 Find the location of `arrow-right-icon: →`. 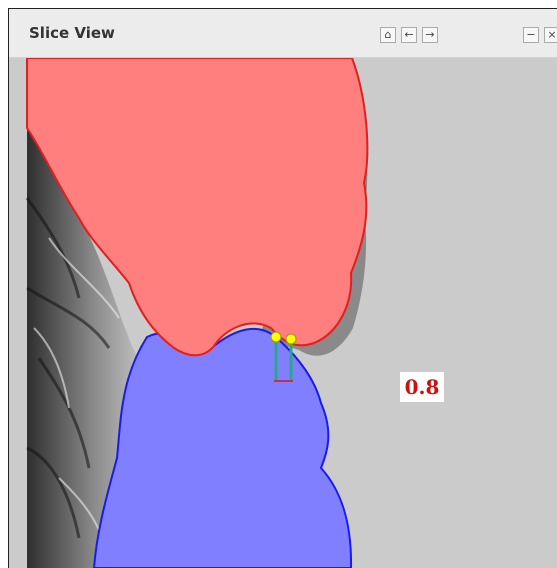

arrow-right-icon: → is located at coordinates (430, 34).